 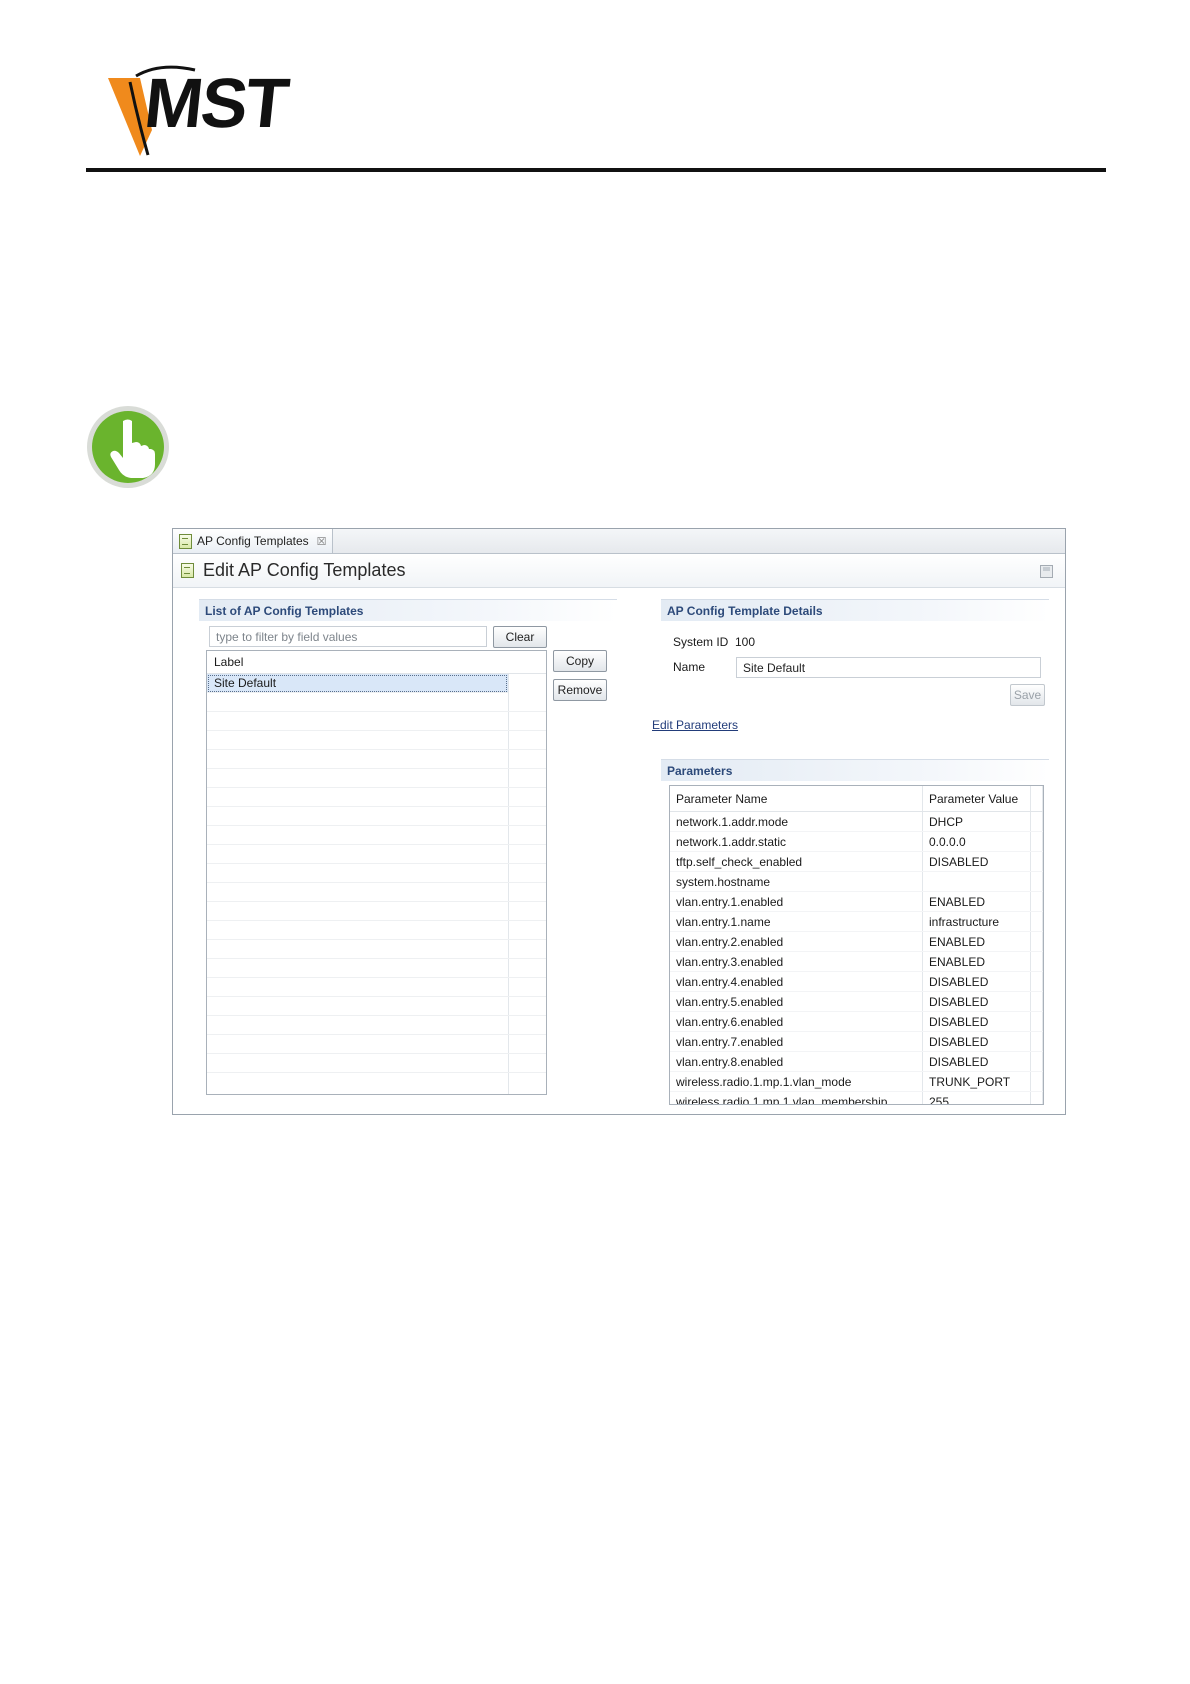 I want to click on templates-rows: Site Default, so click(x=376, y=873).